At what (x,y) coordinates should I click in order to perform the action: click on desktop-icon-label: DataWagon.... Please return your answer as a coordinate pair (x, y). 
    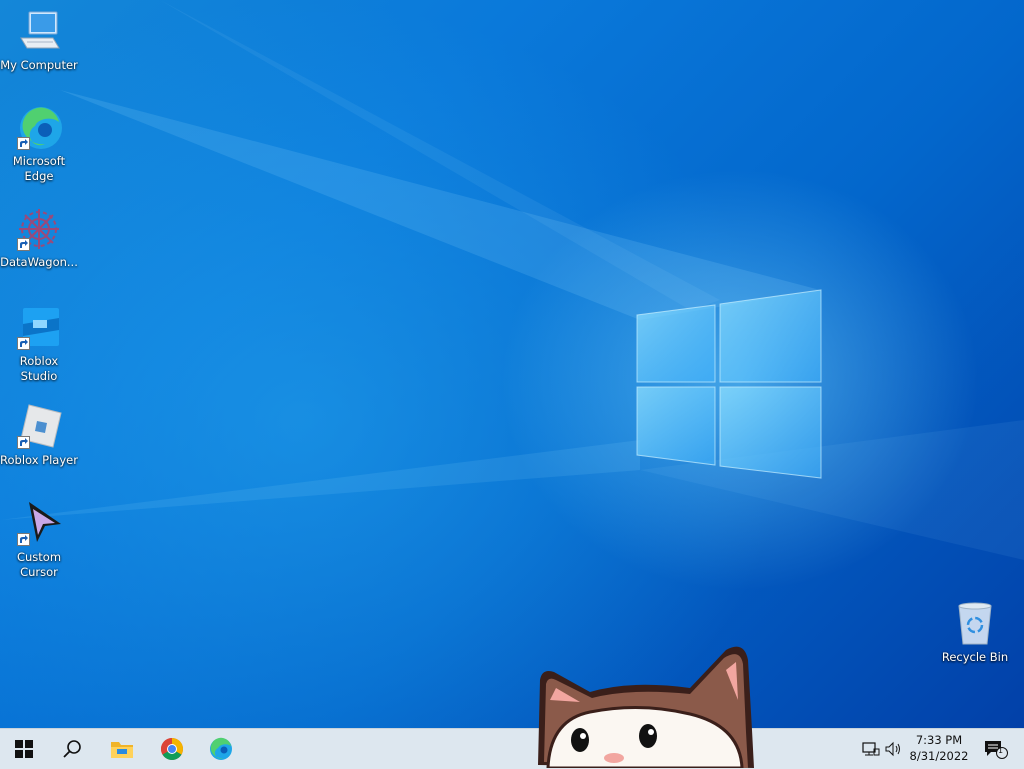
    Looking at the image, I should click on (39, 262).